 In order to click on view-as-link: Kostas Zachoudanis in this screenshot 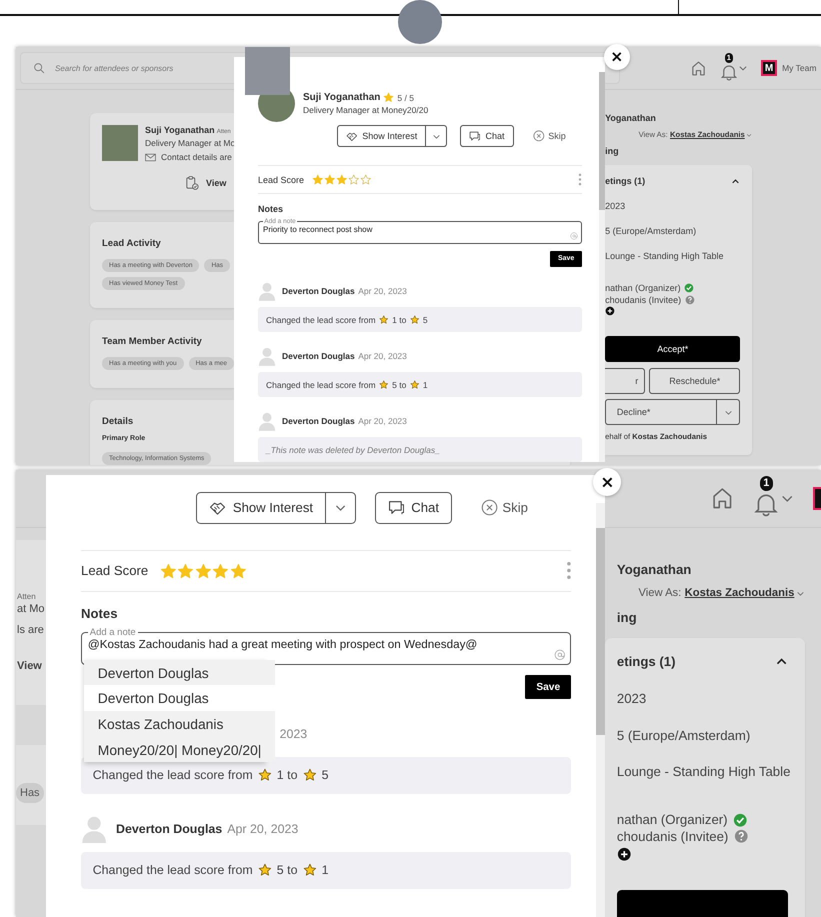, I will do `click(744, 593)`.